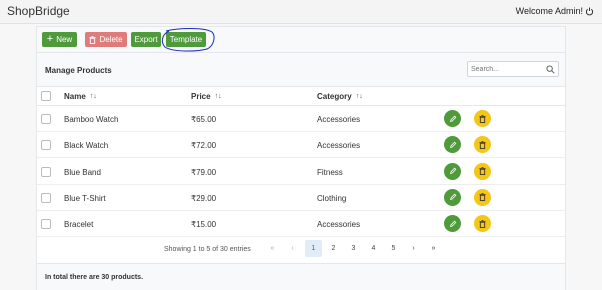  What do you see at coordinates (207, 249) in the screenshot?
I see `pagination-summary: Showing 1 to 5 of 30 entries` at bounding box center [207, 249].